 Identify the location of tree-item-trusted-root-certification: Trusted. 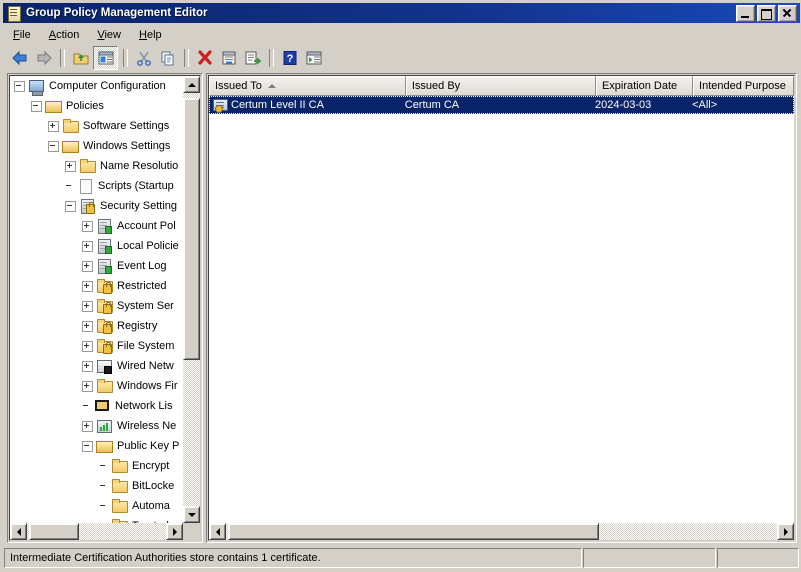
(96, 519).